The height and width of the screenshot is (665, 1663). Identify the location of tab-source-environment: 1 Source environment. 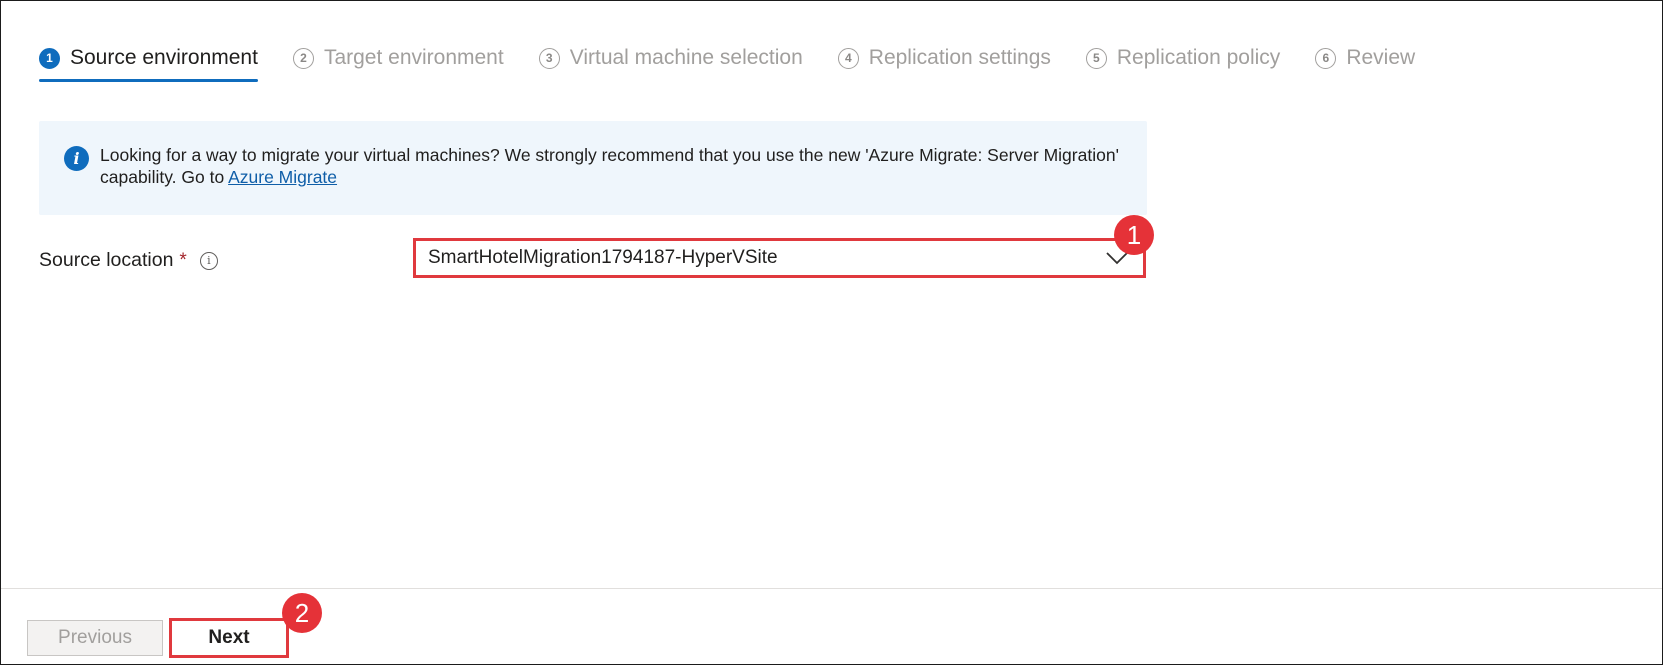
(148, 64).